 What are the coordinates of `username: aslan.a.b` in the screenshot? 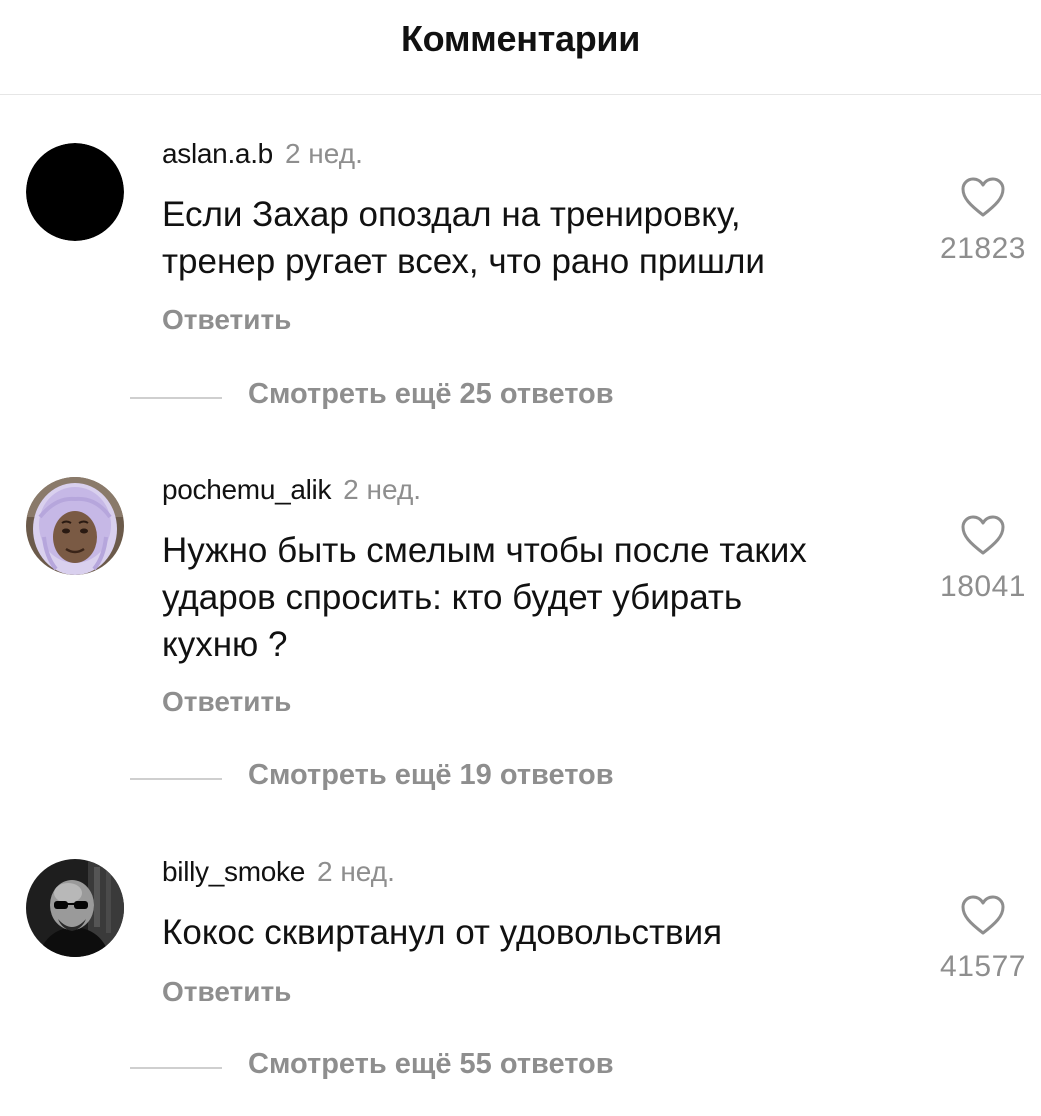 It's located at (217, 153).